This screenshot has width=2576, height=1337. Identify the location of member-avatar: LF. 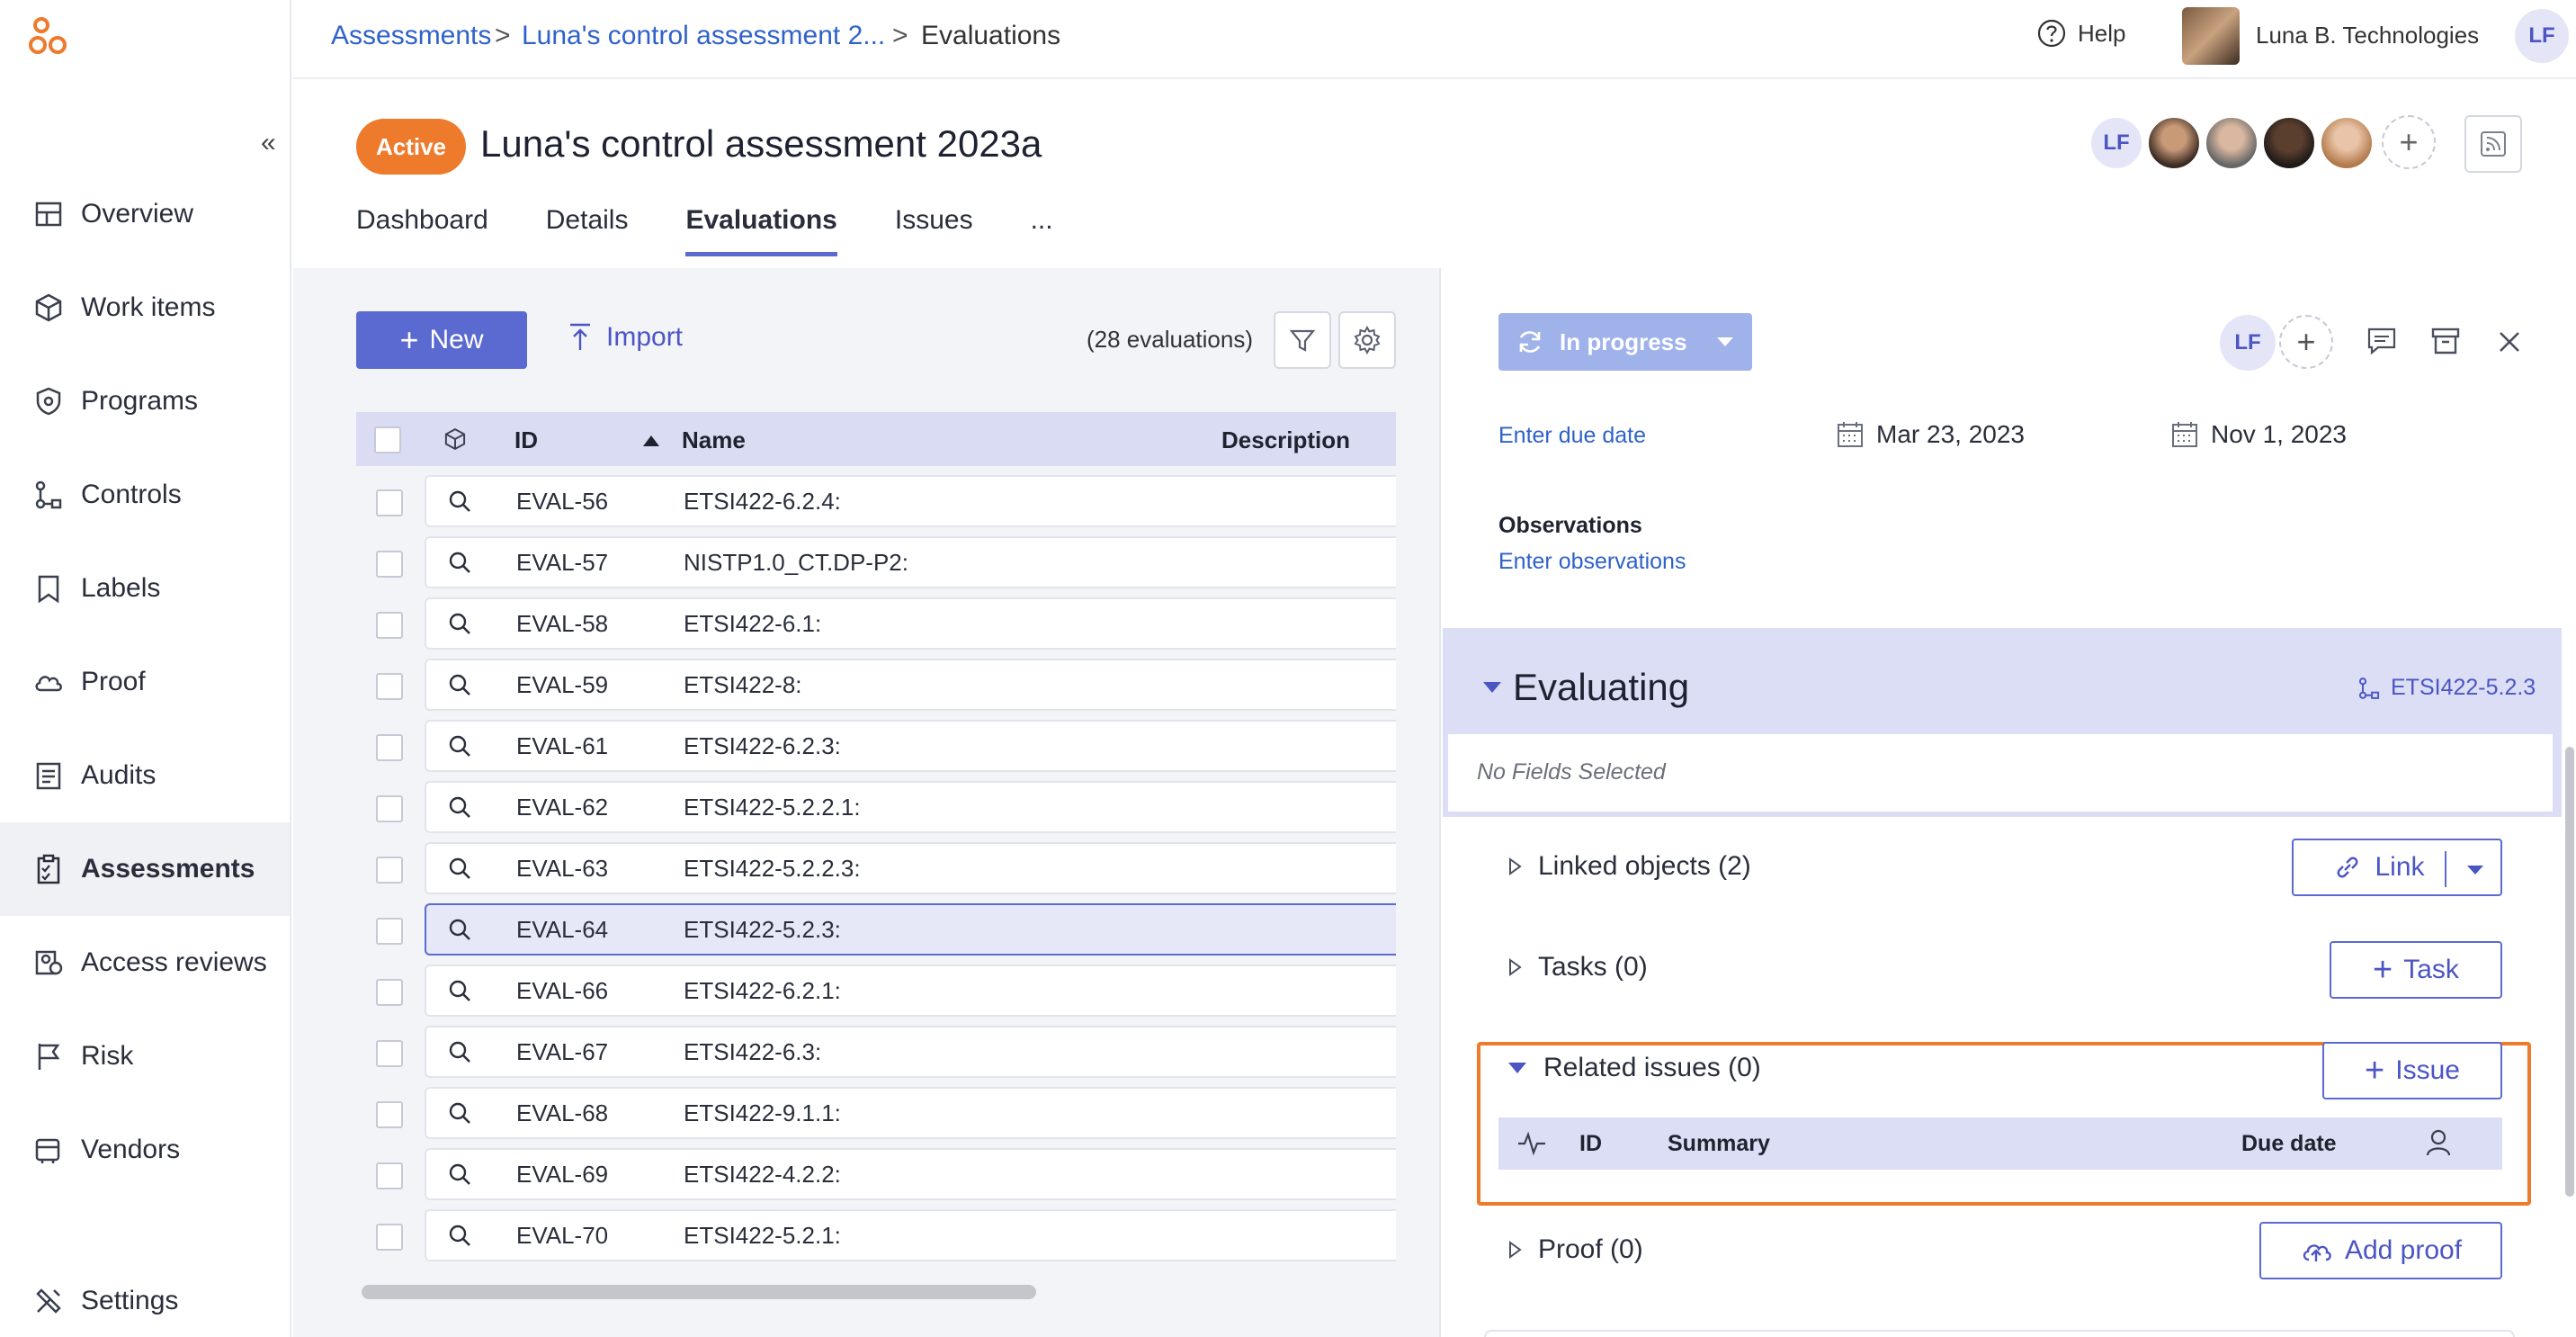
(2116, 143).